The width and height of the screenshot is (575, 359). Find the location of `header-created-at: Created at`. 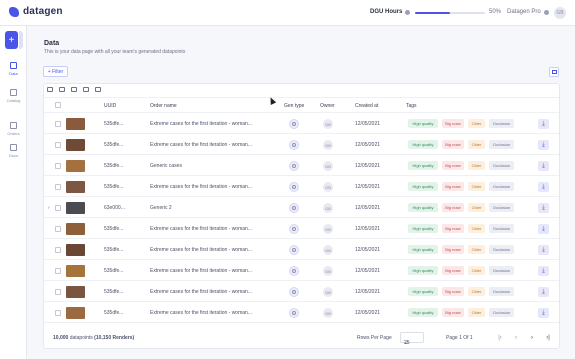

header-created-at: Created at is located at coordinates (366, 106).